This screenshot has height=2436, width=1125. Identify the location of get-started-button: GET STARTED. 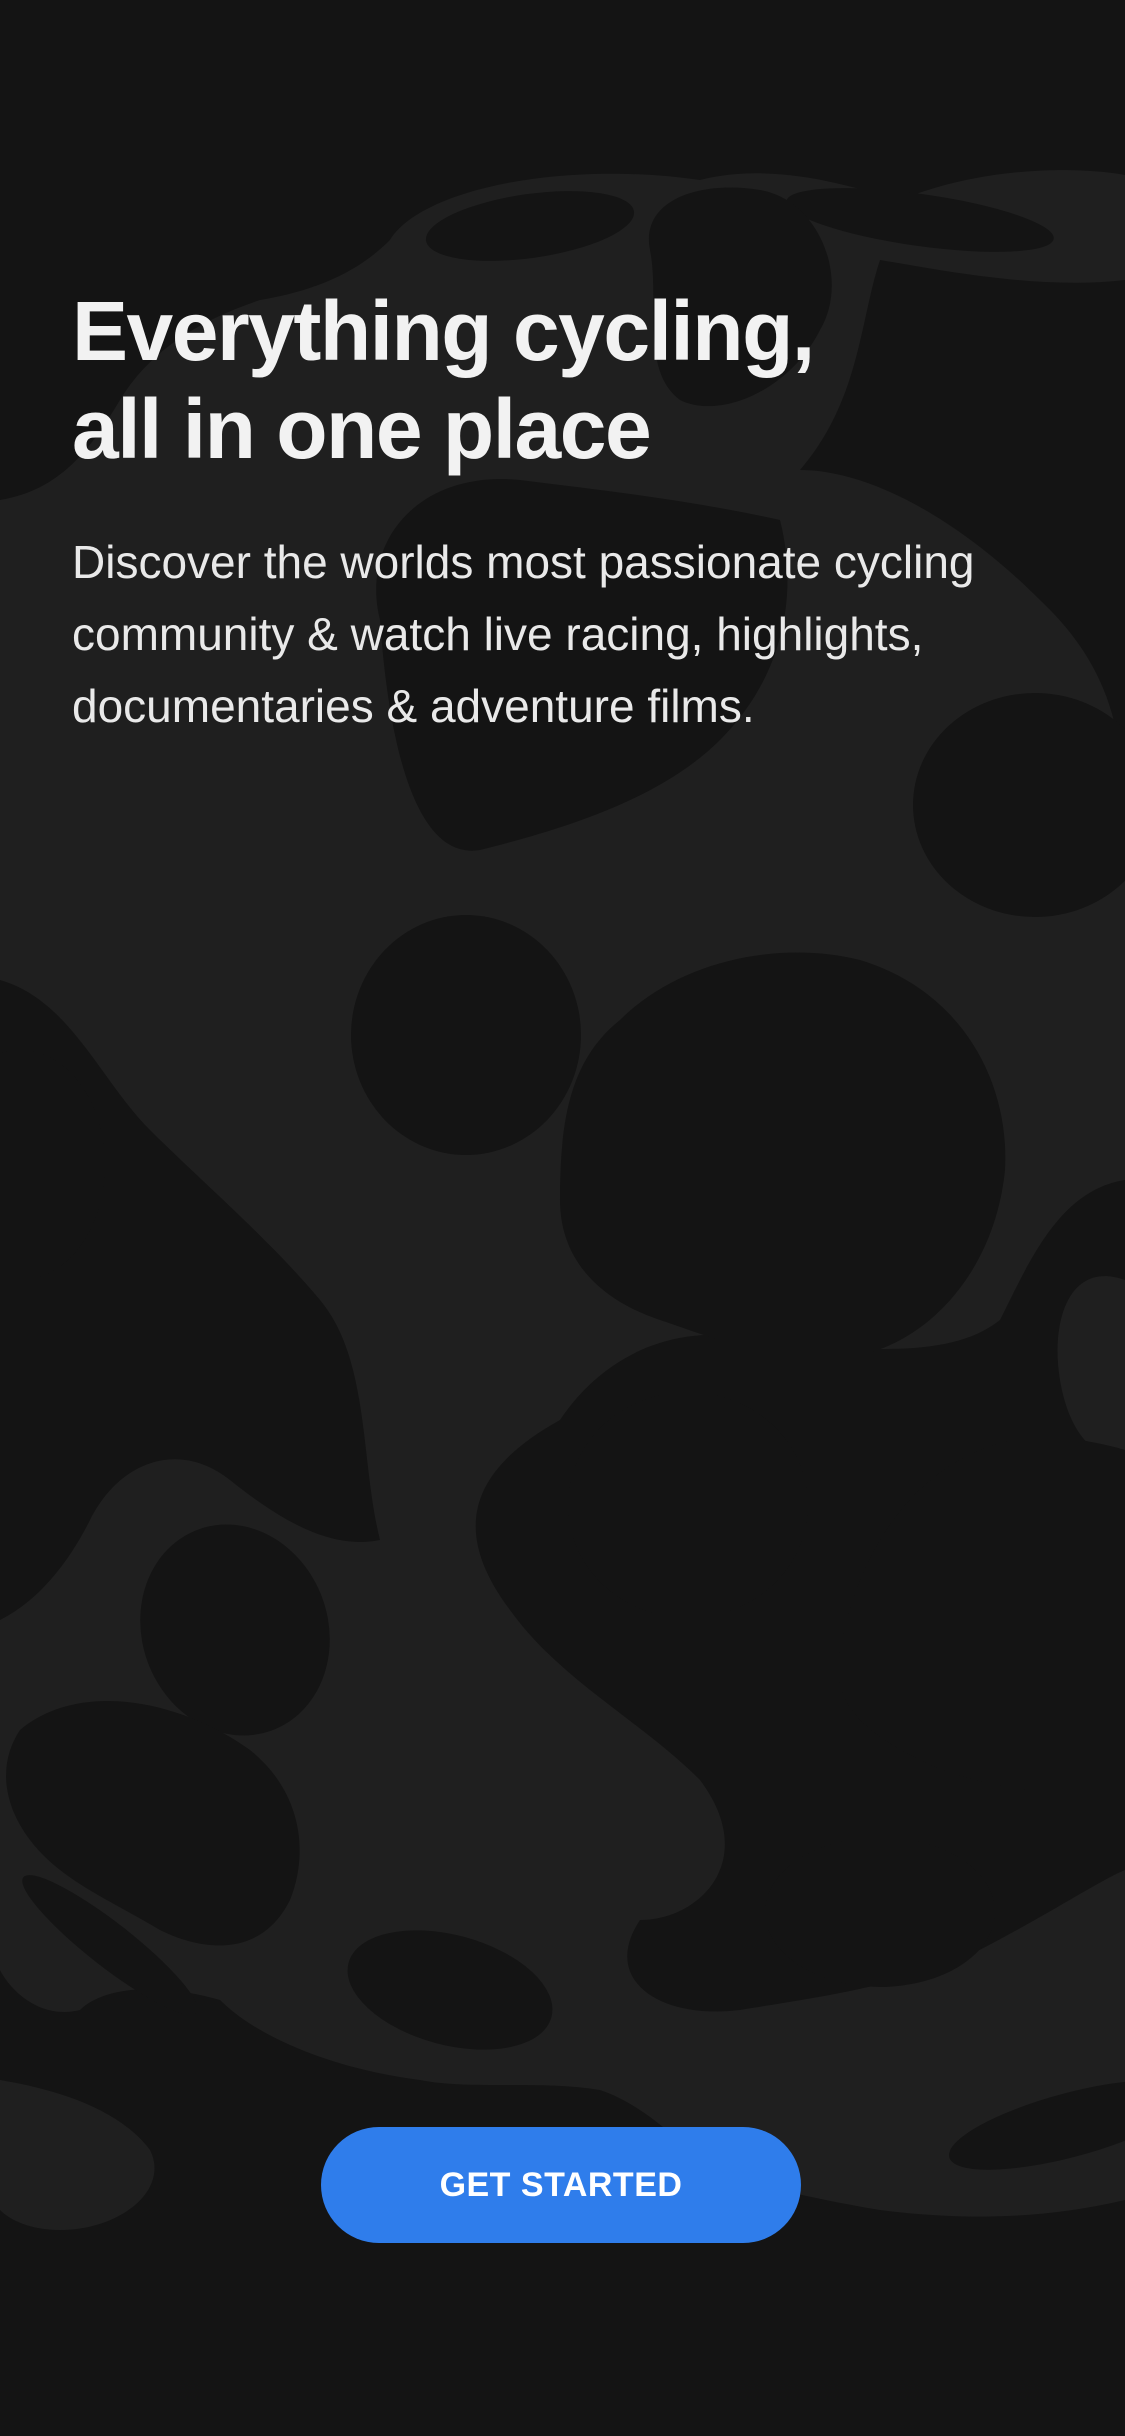
(561, 2185).